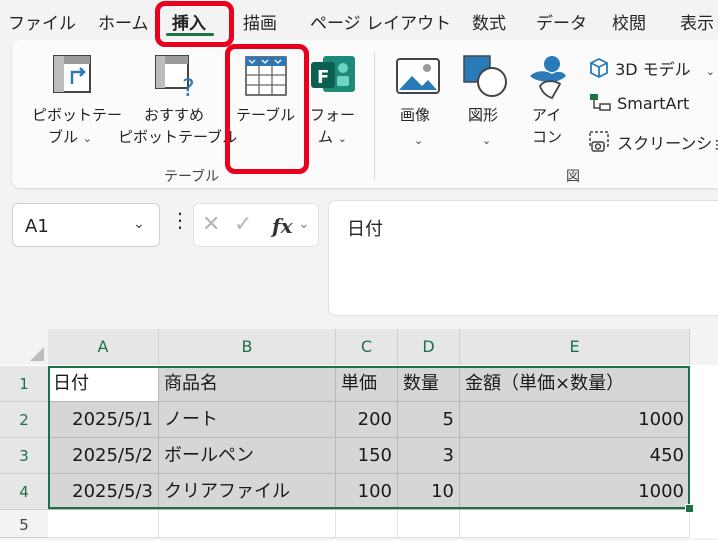 The image size is (718, 540). Describe the element at coordinates (333, 74) in the screenshot. I see `forms-icon: F` at that location.